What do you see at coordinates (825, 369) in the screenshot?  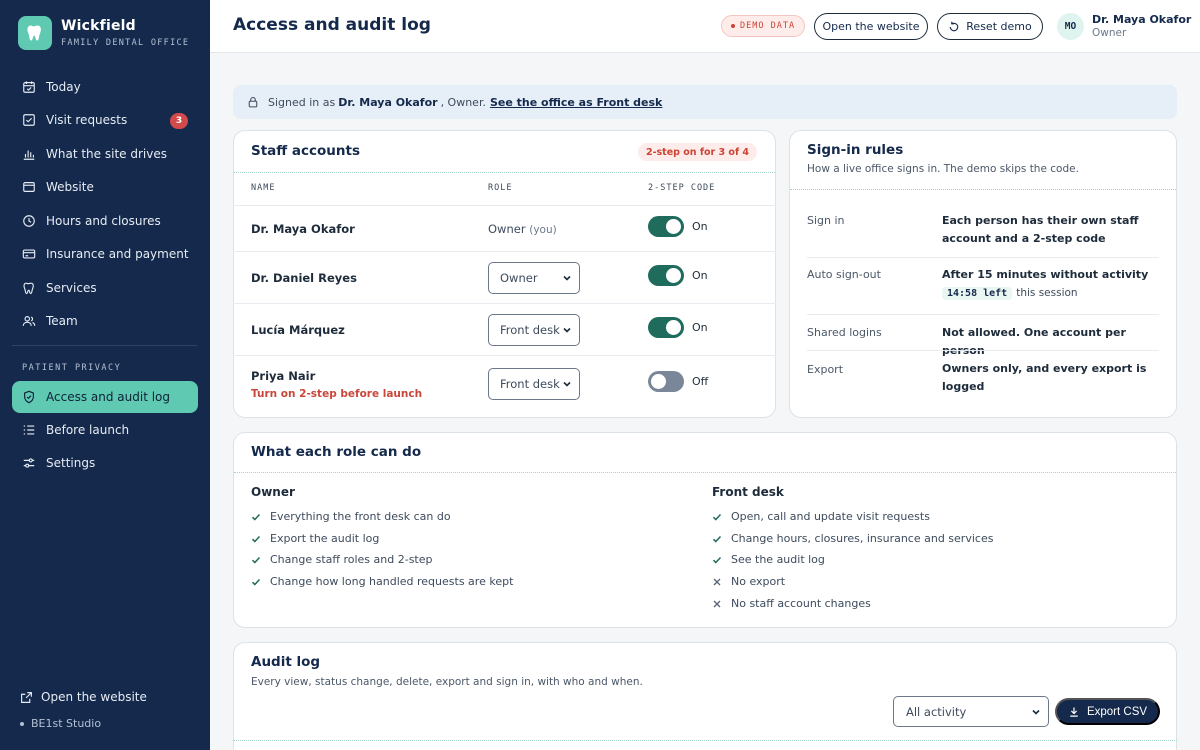 I see `rule-key: Export` at bounding box center [825, 369].